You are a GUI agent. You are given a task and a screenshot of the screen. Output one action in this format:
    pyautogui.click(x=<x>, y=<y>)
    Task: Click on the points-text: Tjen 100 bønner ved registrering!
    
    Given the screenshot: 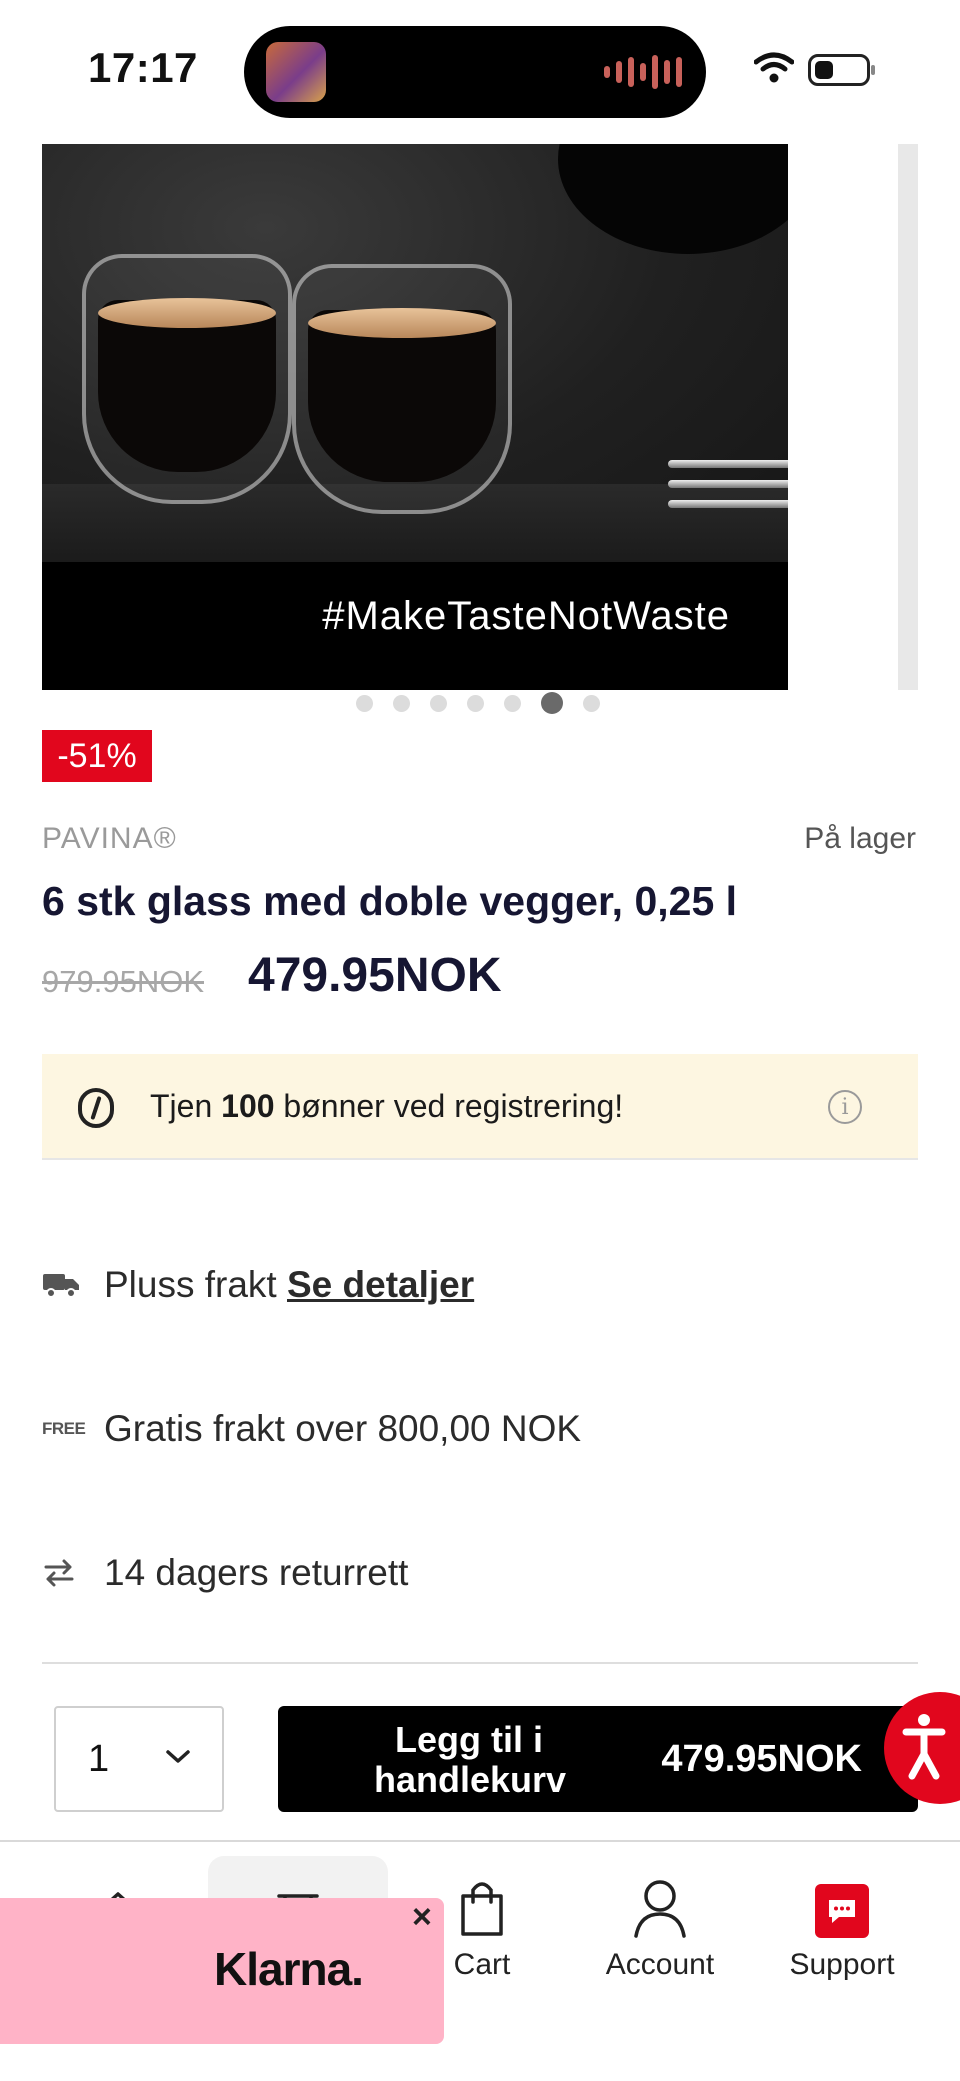 What is the action you would take?
    pyautogui.click(x=387, y=1106)
    